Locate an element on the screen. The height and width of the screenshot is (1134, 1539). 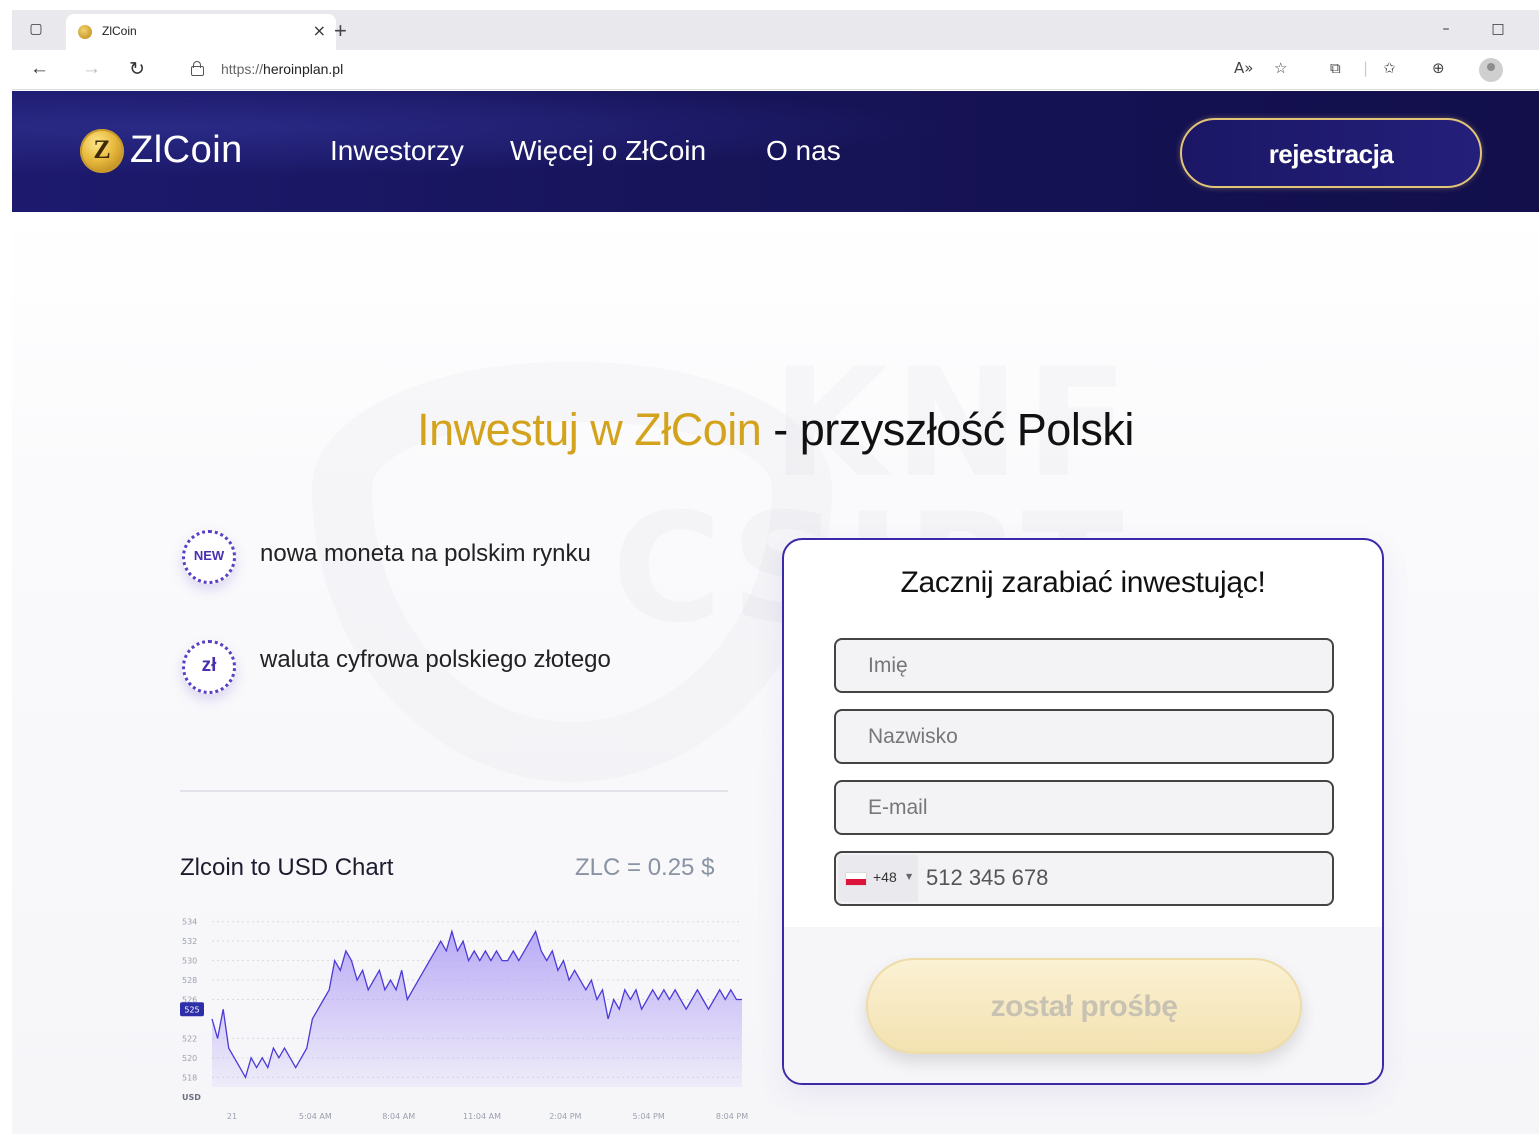
url-host: heroinplan.pl is located at coordinates (303, 69).